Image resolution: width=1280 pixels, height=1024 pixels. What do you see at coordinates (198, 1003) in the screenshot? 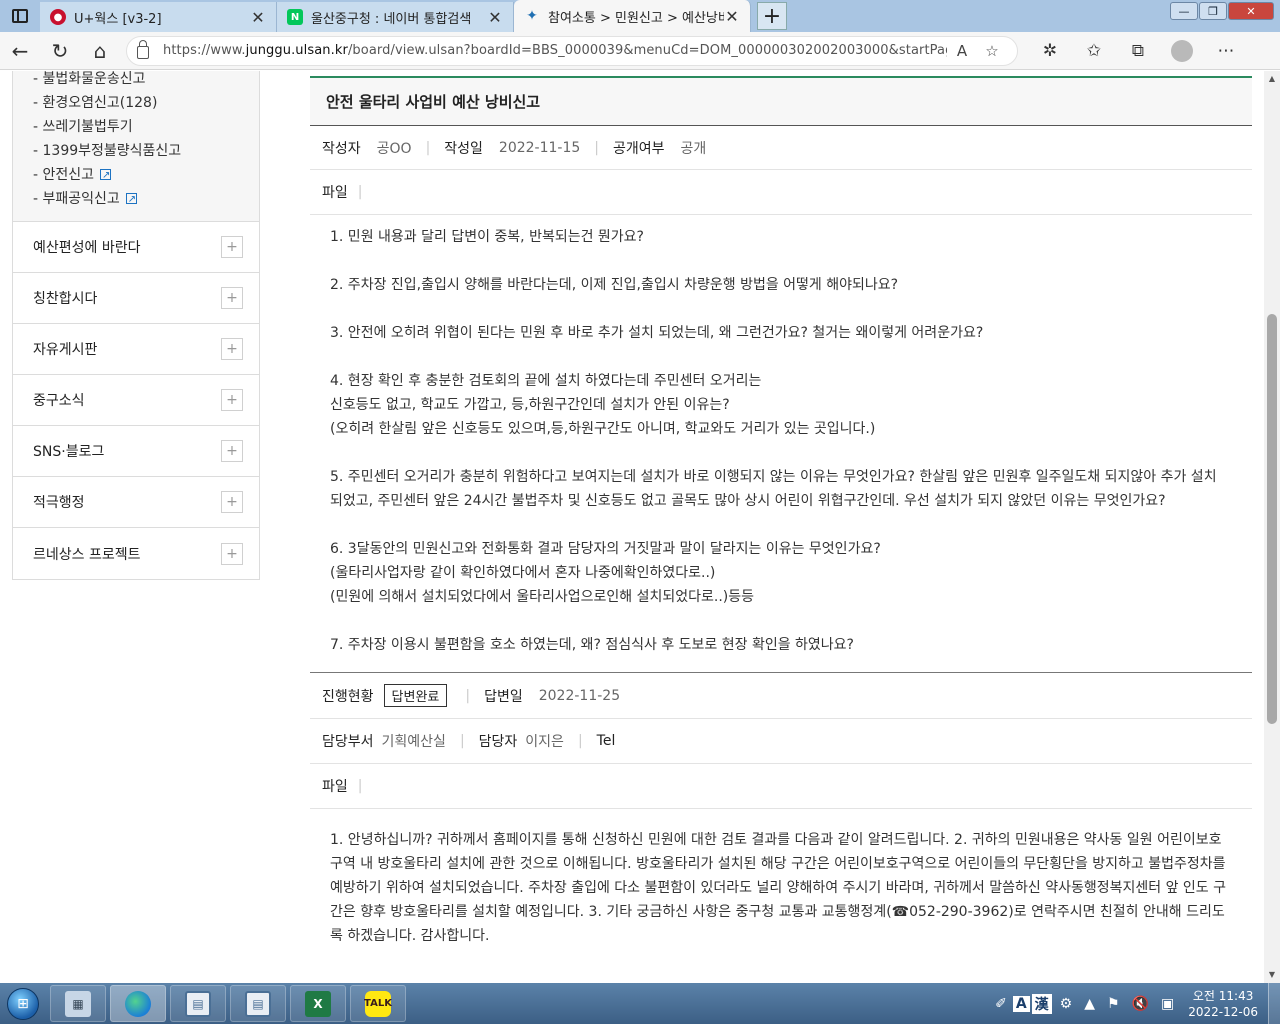
I see `taskbar-app-window-1: ▤` at bounding box center [198, 1003].